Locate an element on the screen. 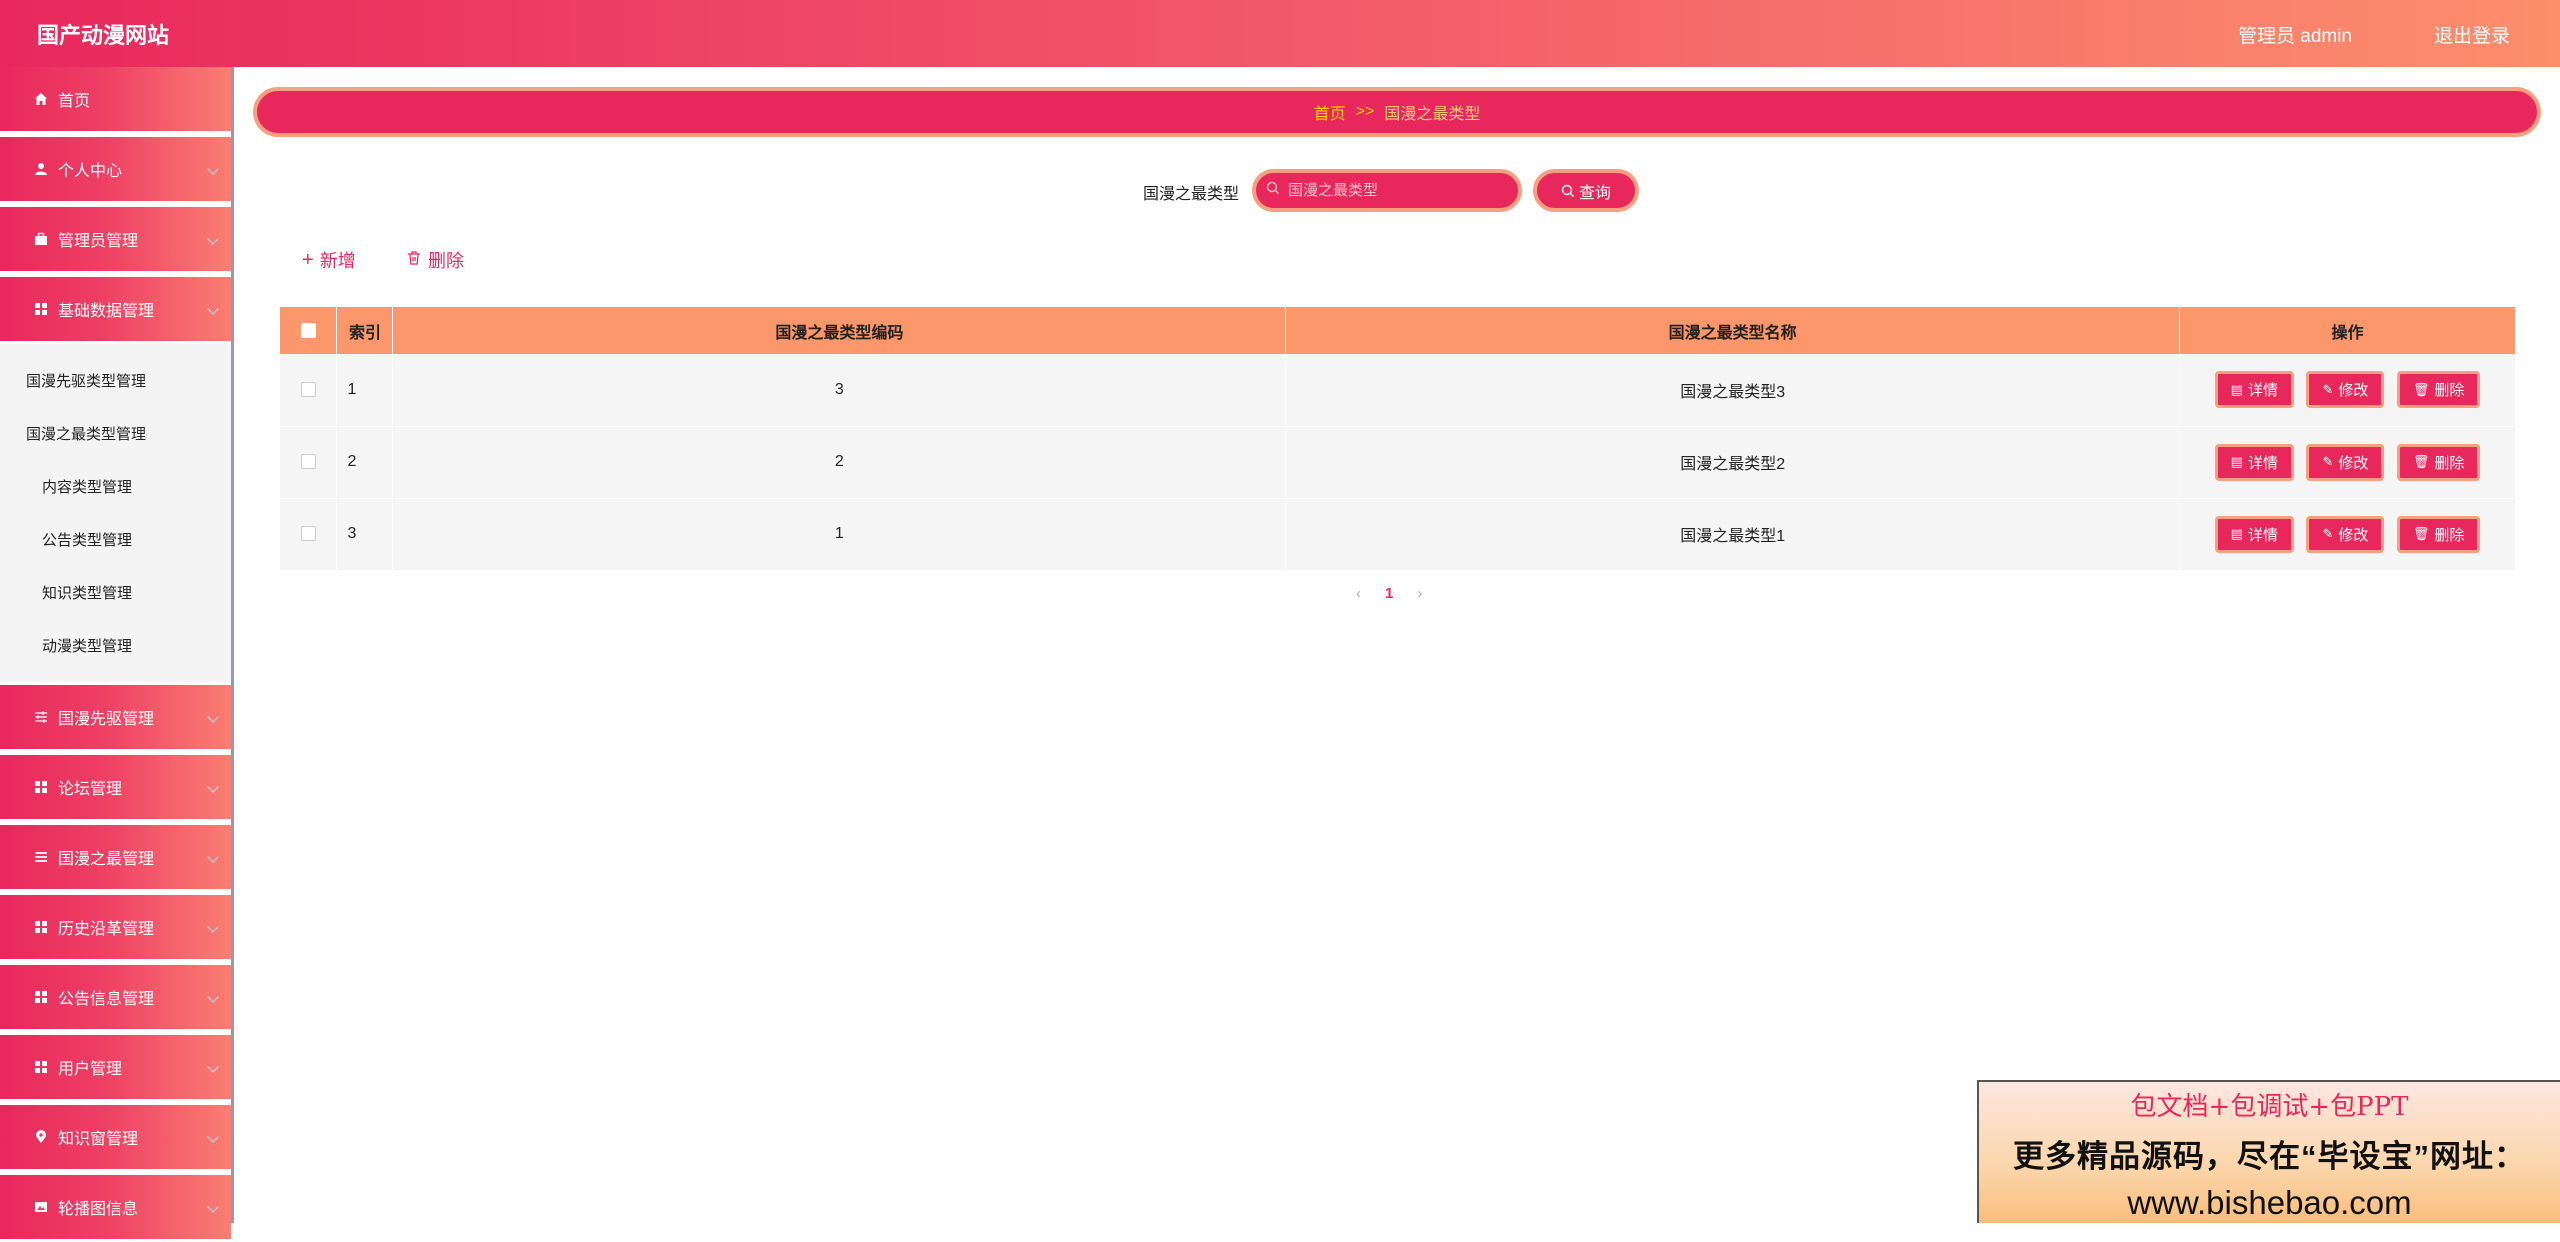 This screenshot has height=1242, width=2560. sidebar-item-admin-management: 管理员管理 is located at coordinates (115, 240).